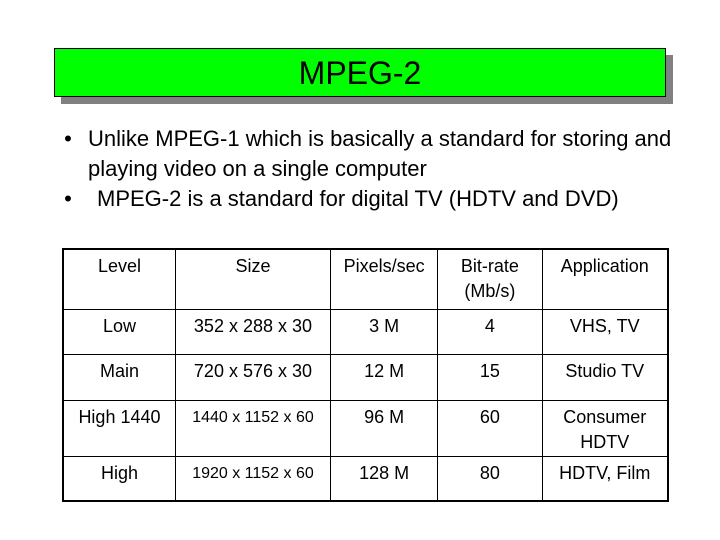 This screenshot has height=540, width=720. I want to click on cell-application: Consumer HDTV, so click(605, 428).